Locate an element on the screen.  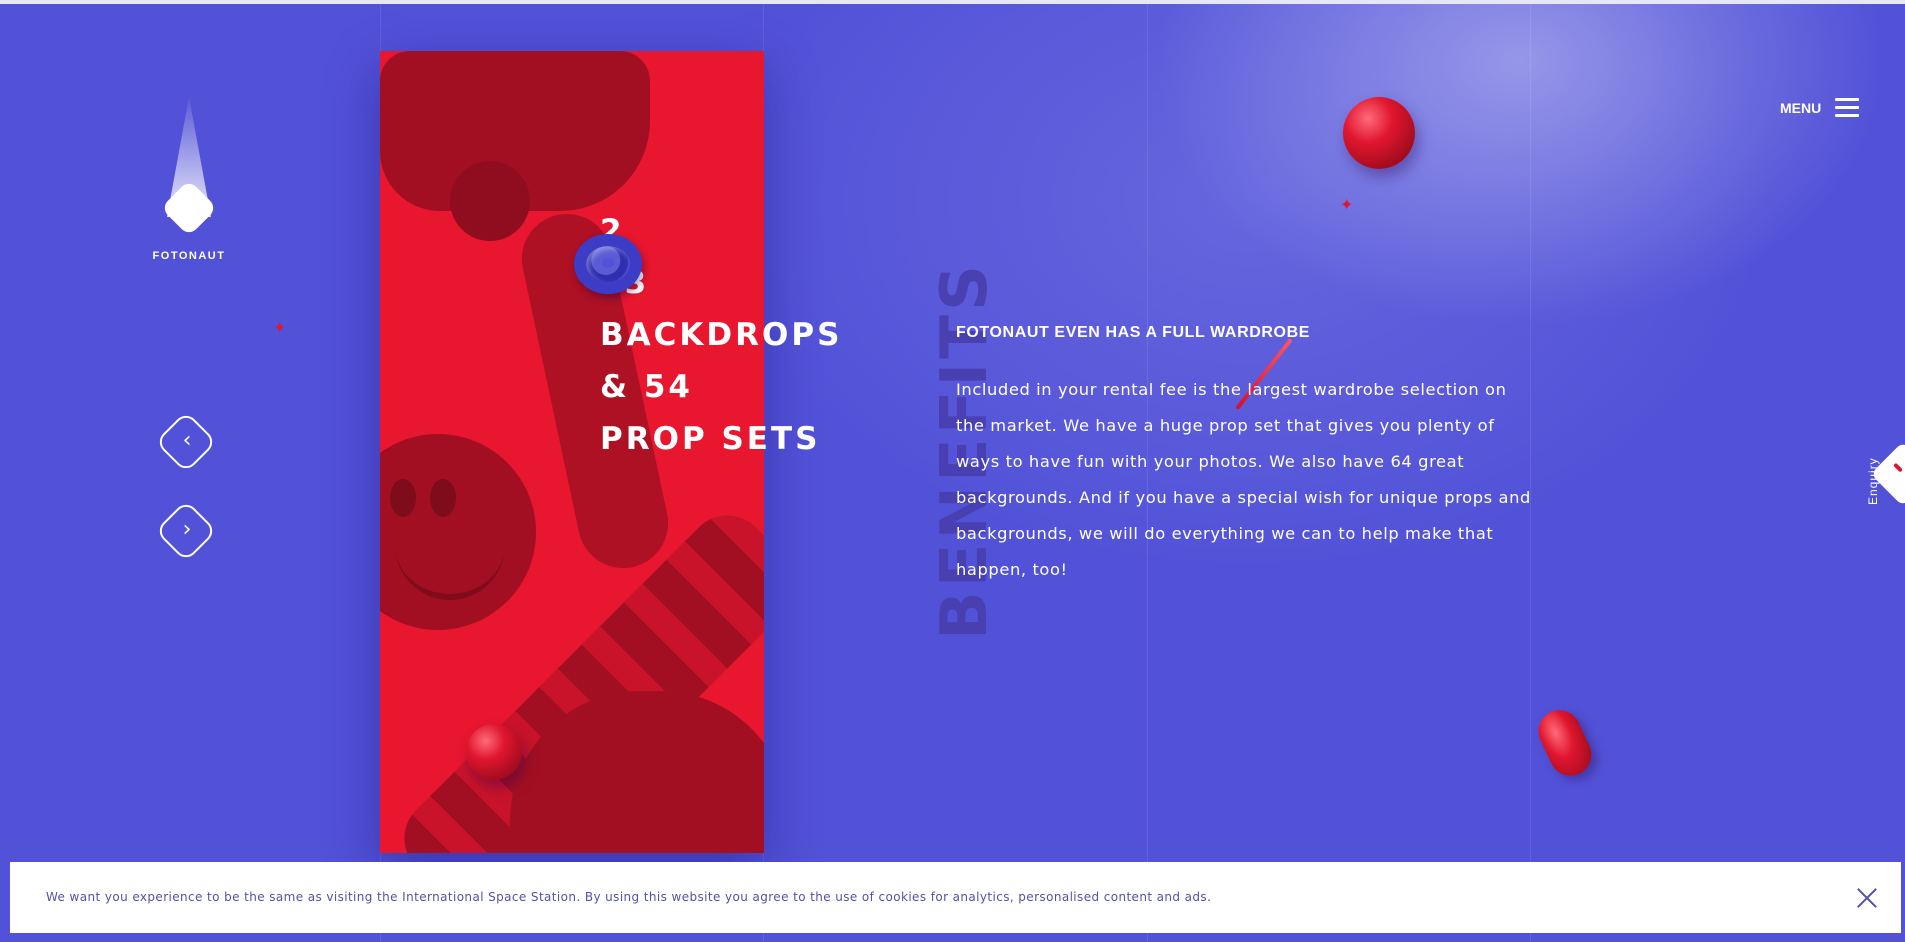
brand-logo: FOTONAUT is located at coordinates (188, 182).